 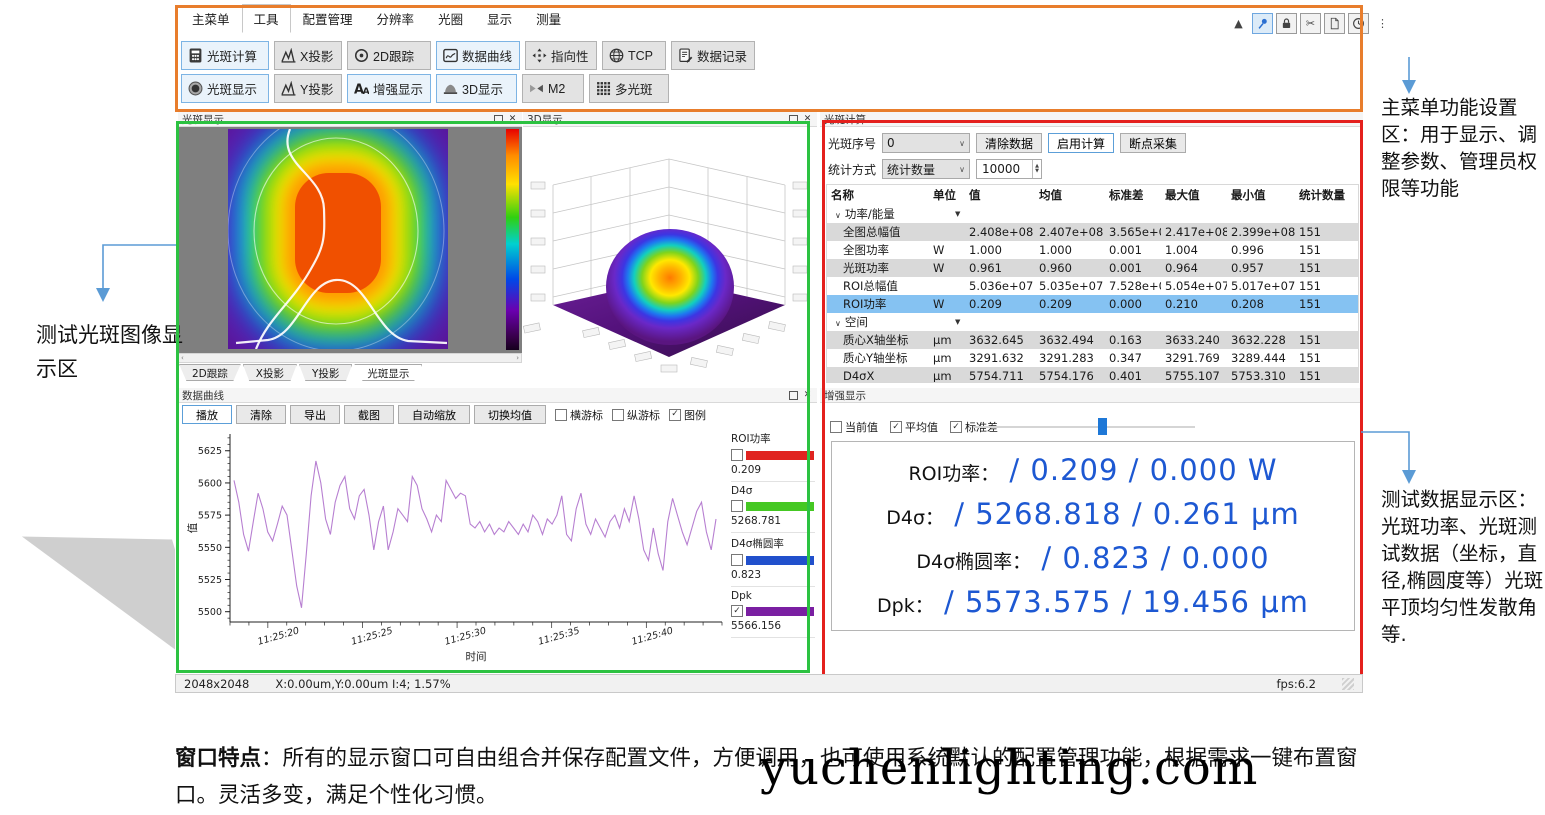 I want to click on readout-label: Dpk：, so click(x=905, y=606).